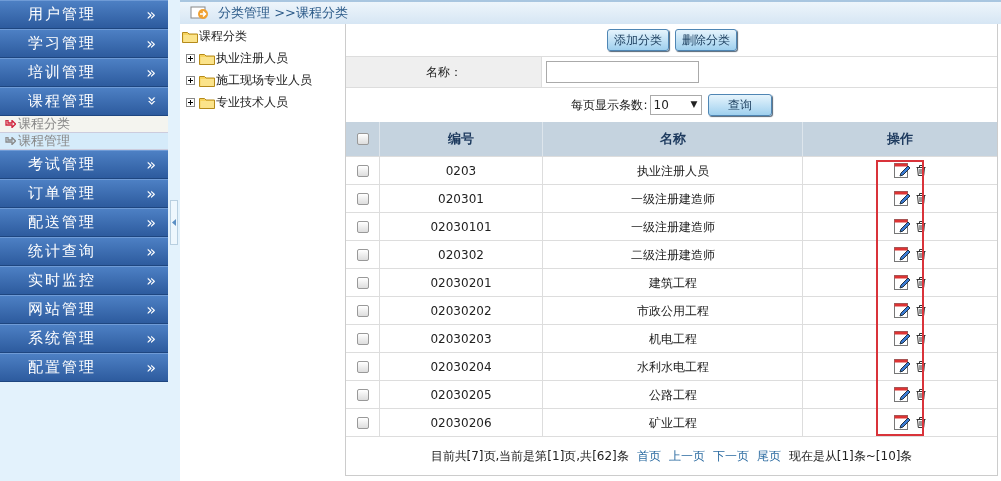 This screenshot has width=1001, height=481. Describe the element at coordinates (686, 456) in the screenshot. I see `pager-link: 上一页` at that location.